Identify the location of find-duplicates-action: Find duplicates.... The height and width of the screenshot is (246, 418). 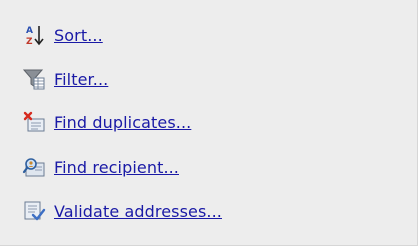
(106, 122).